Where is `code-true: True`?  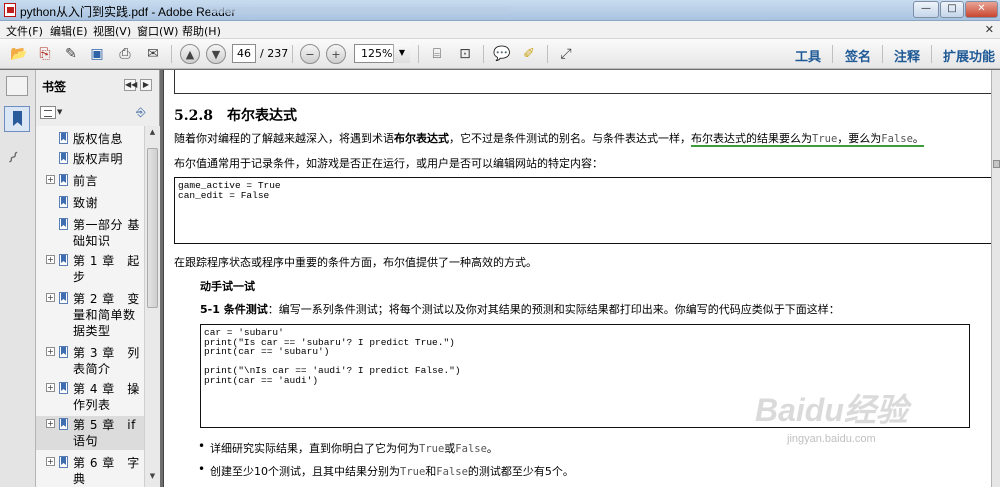
code-true: True is located at coordinates (825, 139).